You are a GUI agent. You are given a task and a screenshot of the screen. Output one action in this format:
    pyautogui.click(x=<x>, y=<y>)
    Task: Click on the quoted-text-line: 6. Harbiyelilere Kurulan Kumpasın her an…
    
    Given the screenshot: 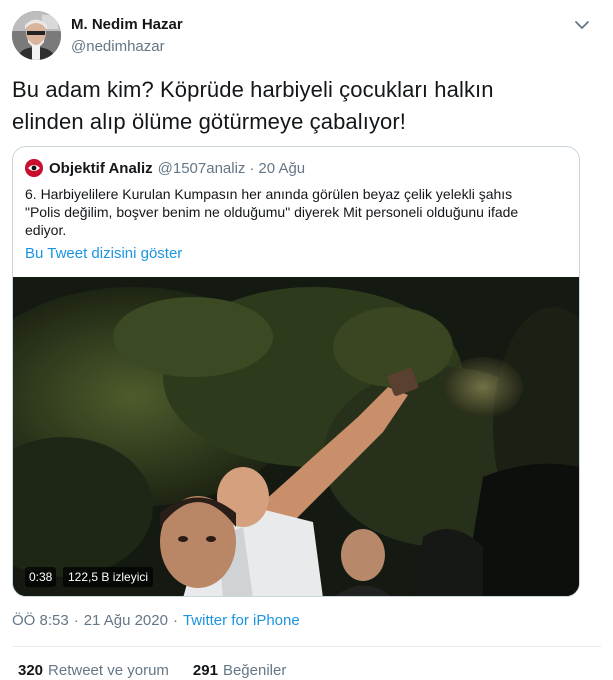 What is the action you would take?
    pyautogui.click(x=269, y=194)
    